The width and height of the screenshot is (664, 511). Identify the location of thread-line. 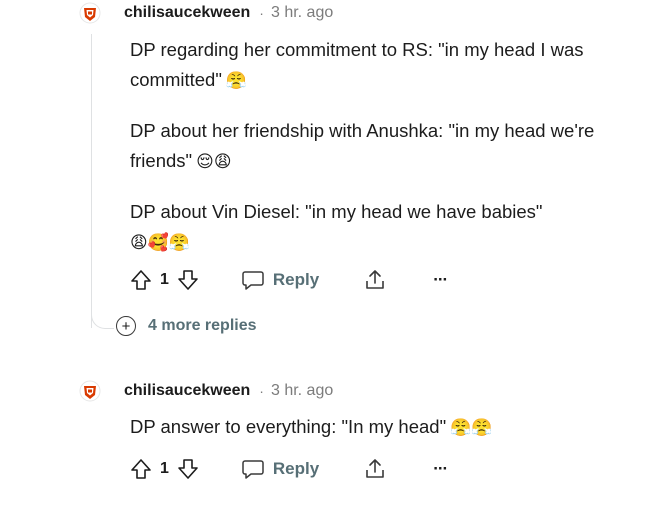
(91, 181).